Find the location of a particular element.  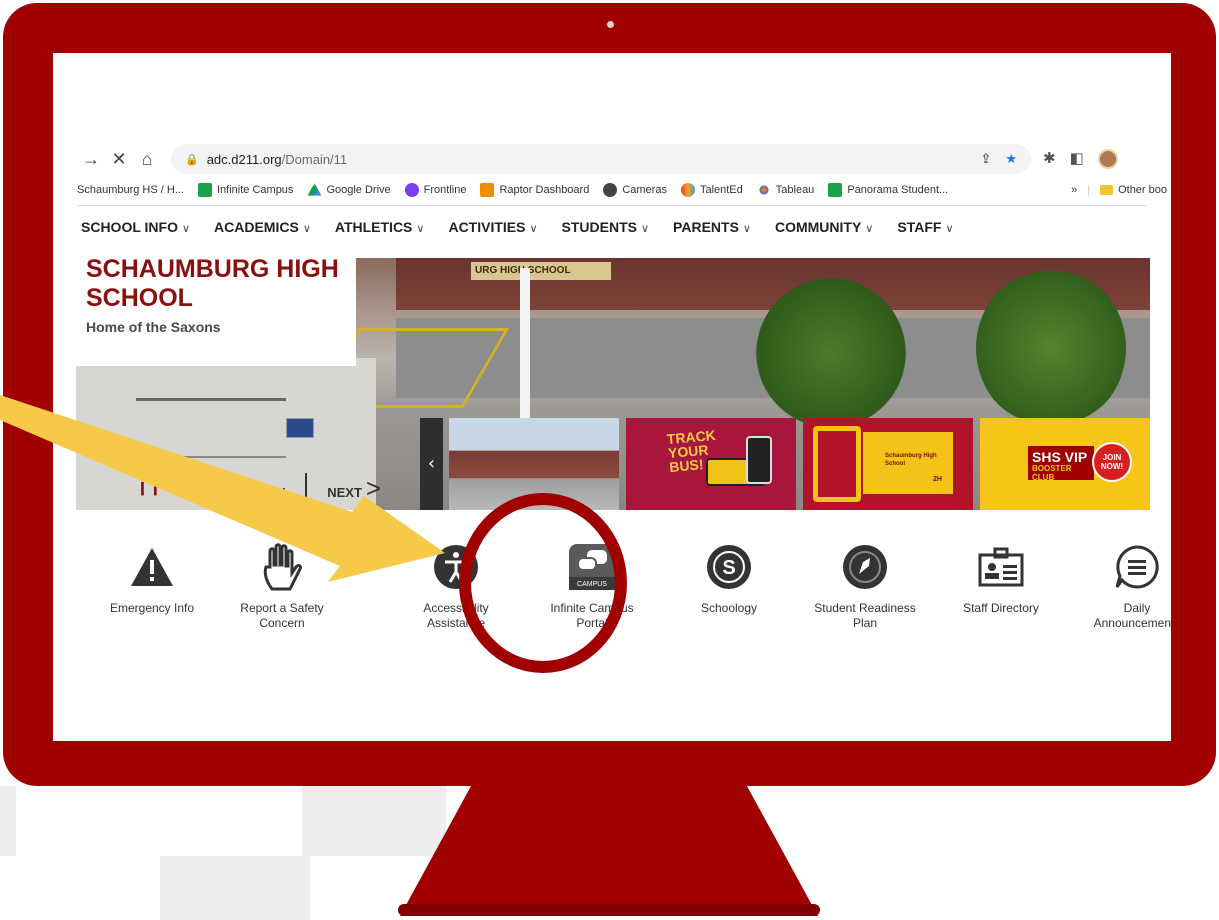

warning-icon is located at coordinates (152, 567).